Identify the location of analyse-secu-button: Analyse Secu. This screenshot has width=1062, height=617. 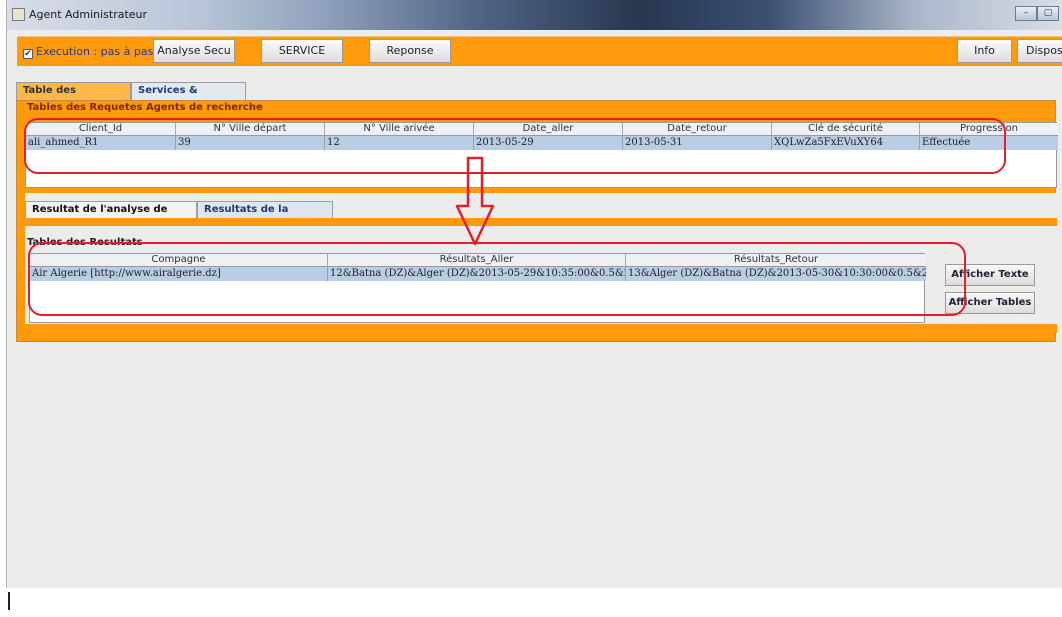
(194, 51).